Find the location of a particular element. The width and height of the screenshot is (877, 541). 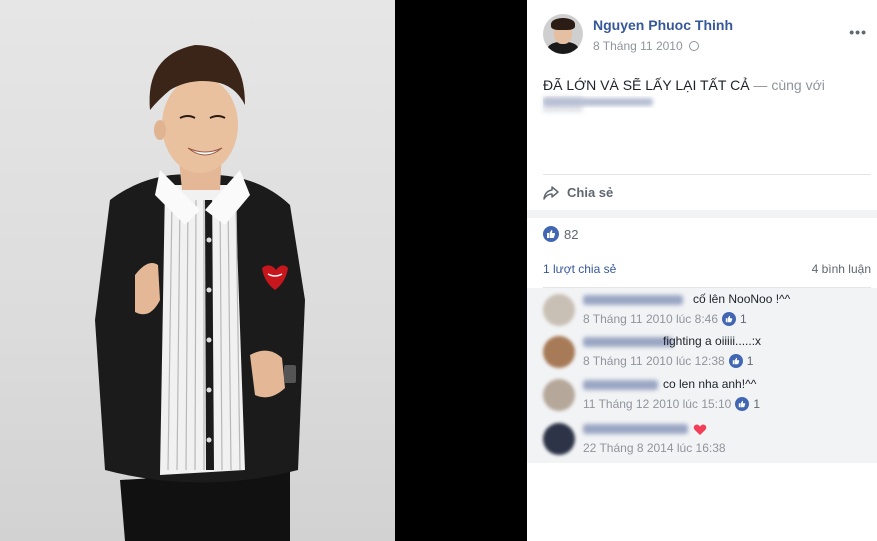

post-meta: 8 Tháng 11 2010 is located at coordinates (646, 46).